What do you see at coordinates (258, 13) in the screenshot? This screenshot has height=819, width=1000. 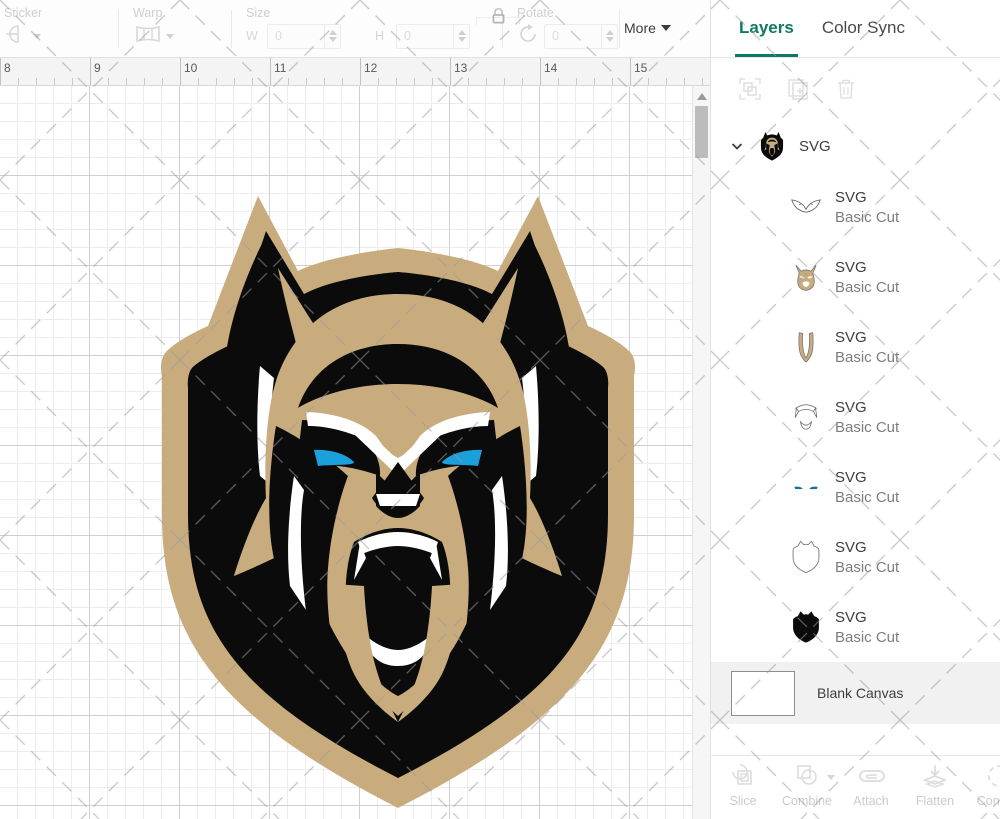 I see `size-label: Size` at bounding box center [258, 13].